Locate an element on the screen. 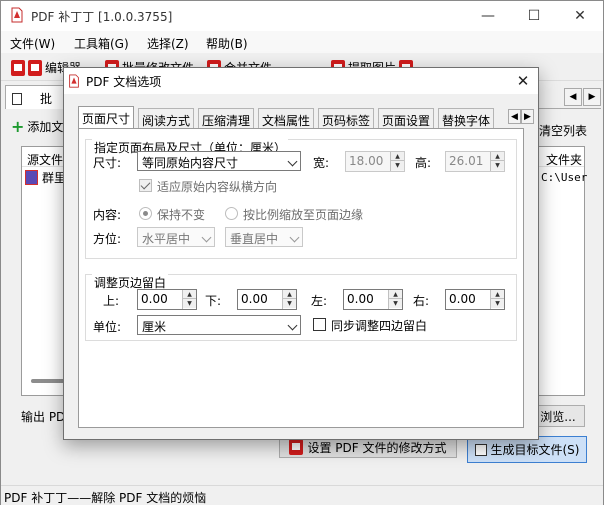  save-icon is located at coordinates (480, 449).